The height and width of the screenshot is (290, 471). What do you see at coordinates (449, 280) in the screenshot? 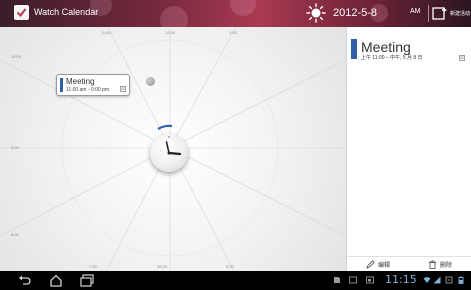
I see `notification-icon` at bounding box center [449, 280].